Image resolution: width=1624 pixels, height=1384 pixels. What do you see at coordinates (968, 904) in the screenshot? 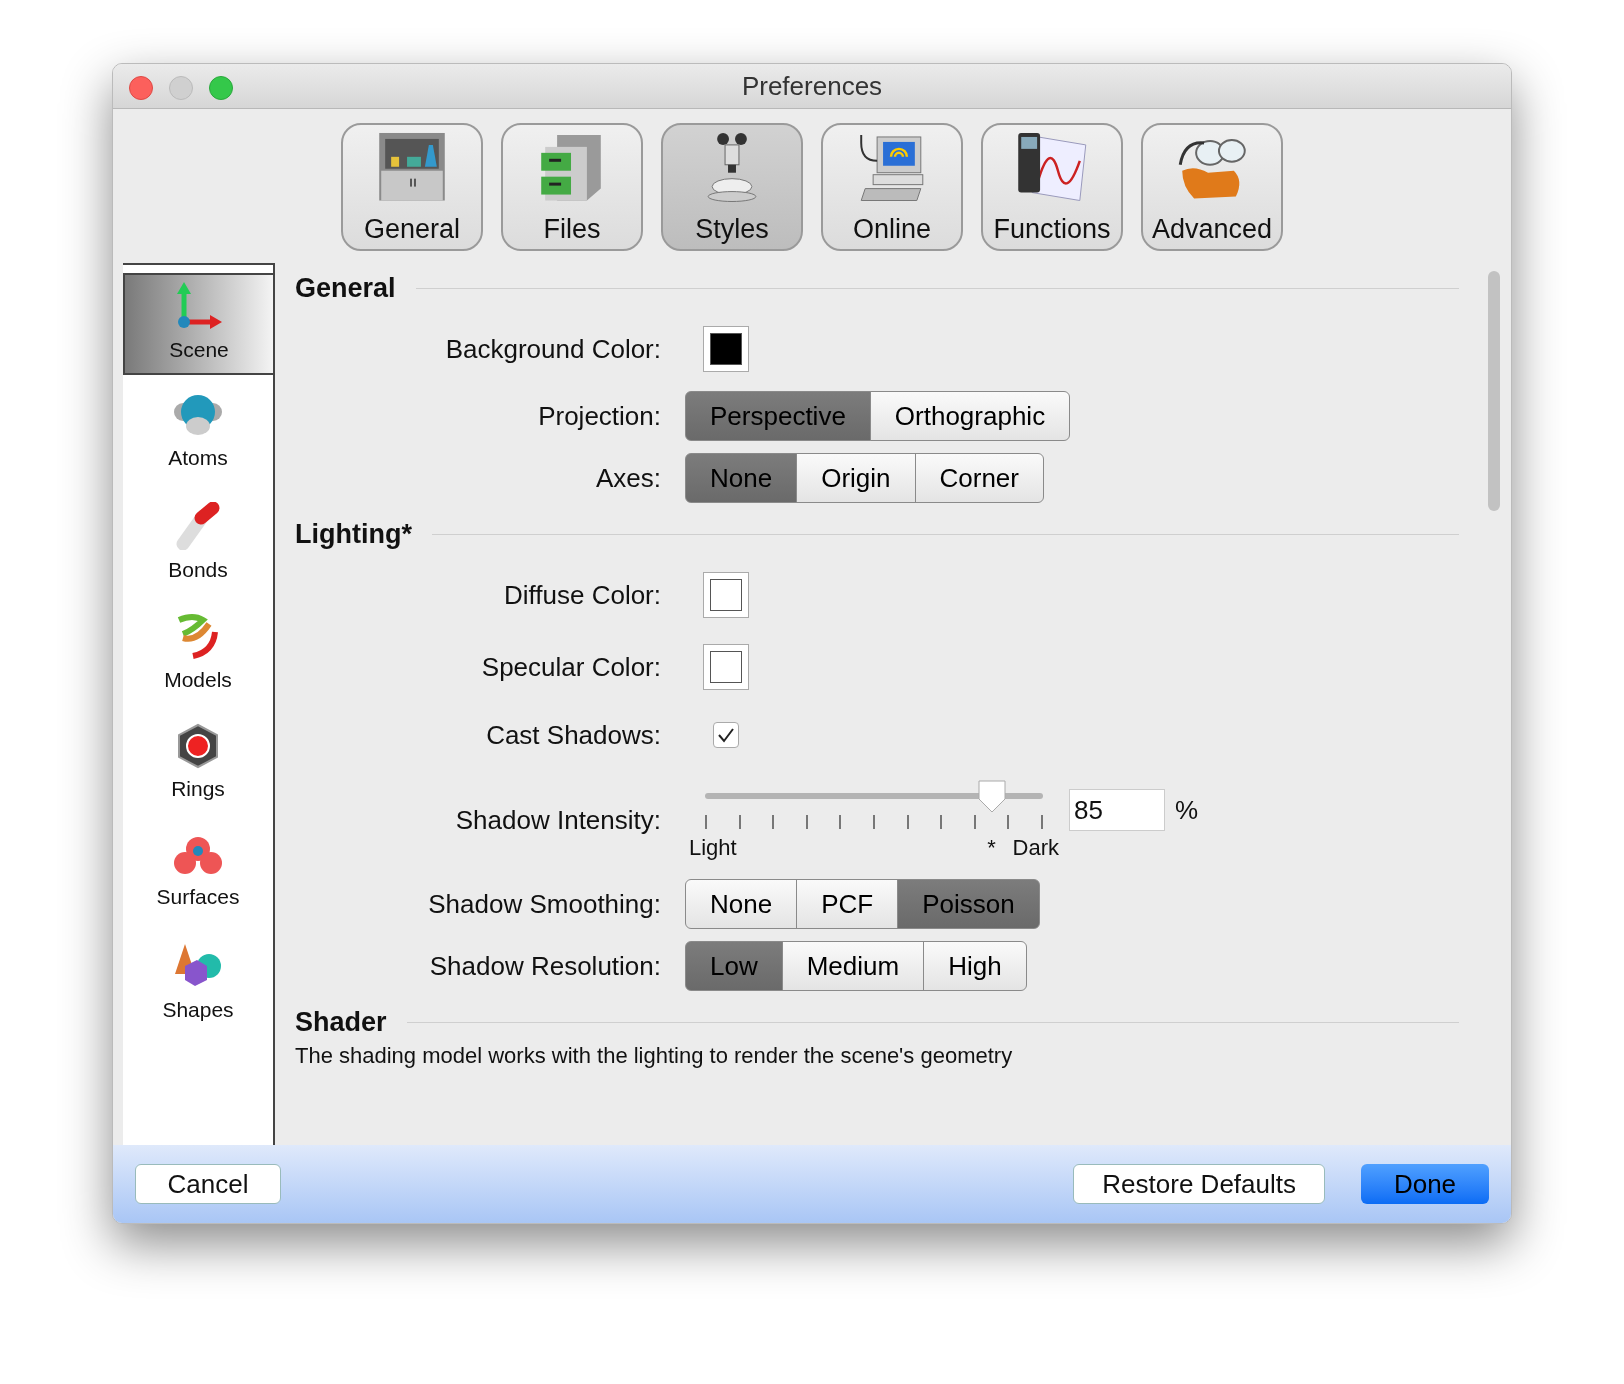
I see `segment-button: Poisson` at bounding box center [968, 904].